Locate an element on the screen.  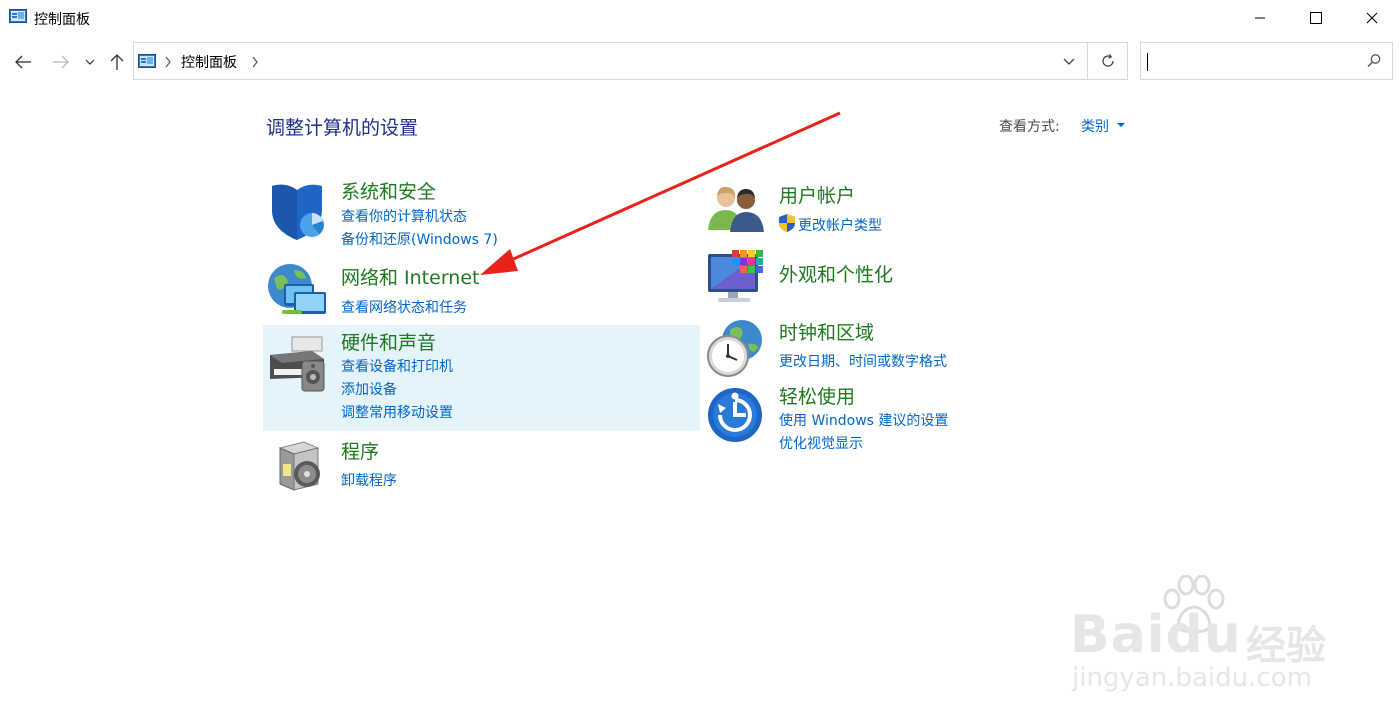
minimize-icon is located at coordinates (1260, 18).